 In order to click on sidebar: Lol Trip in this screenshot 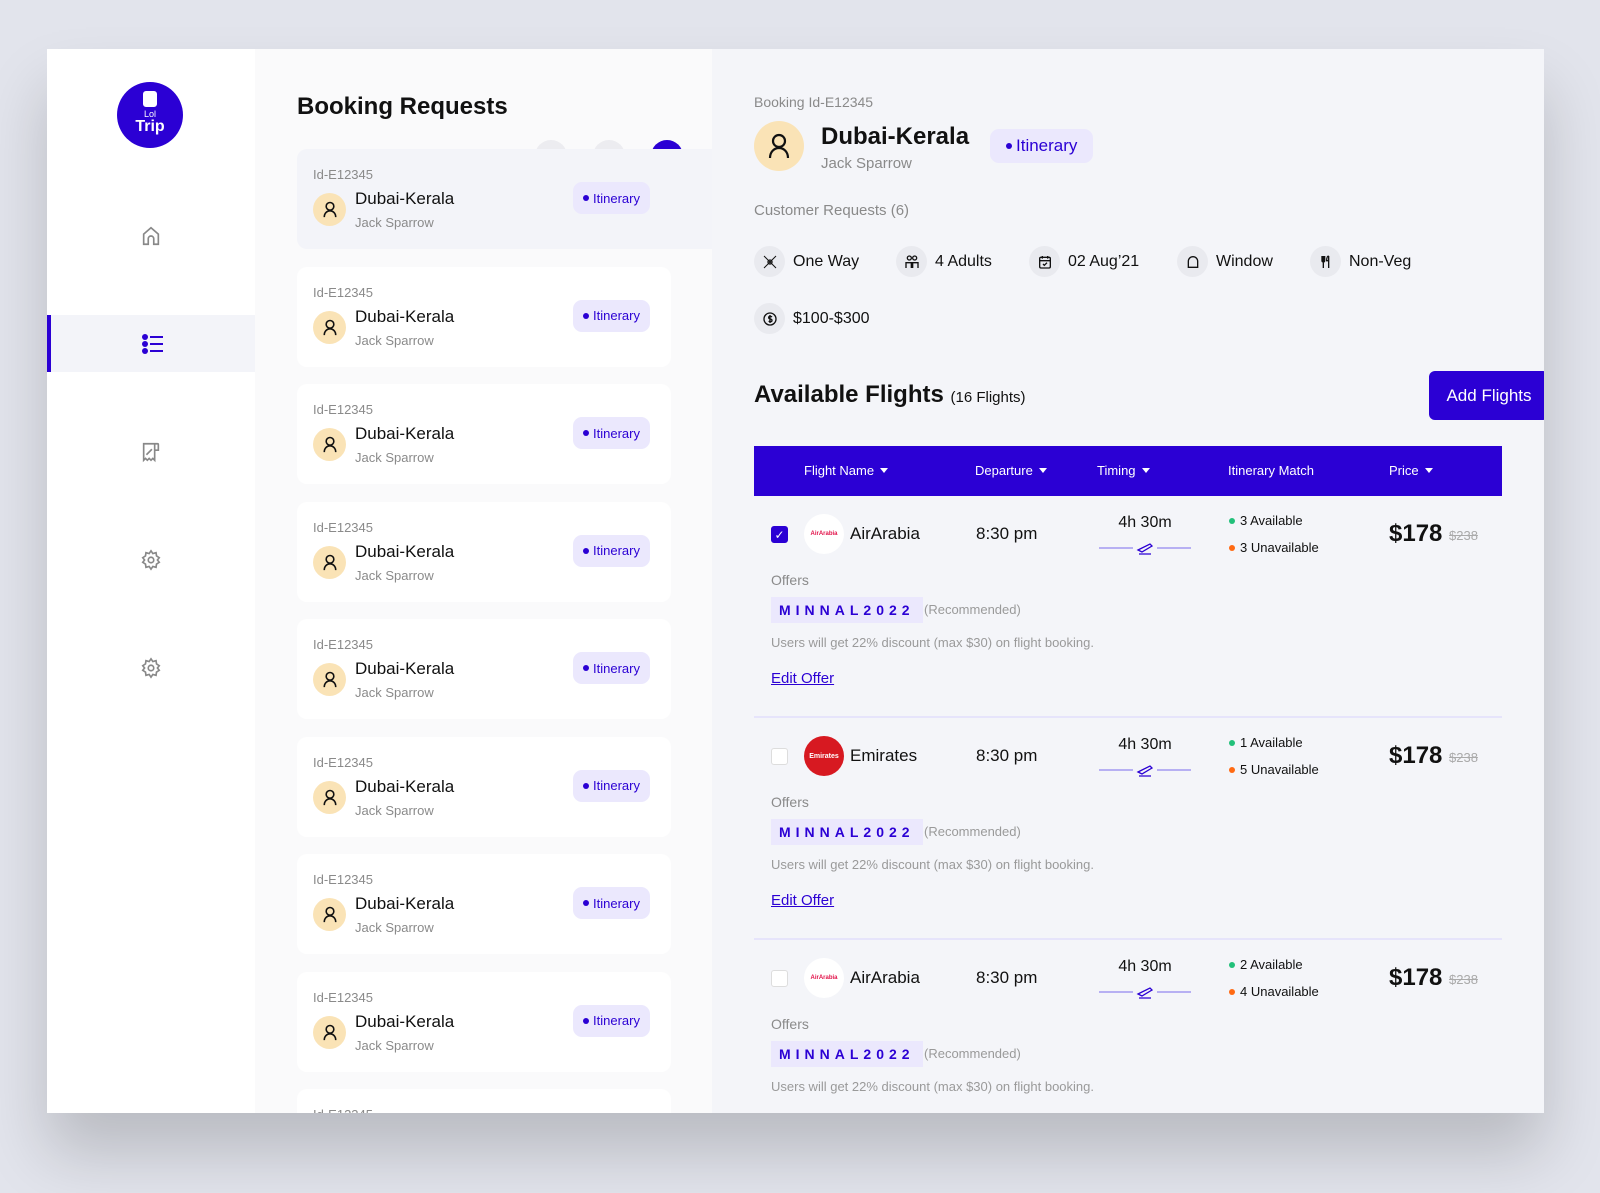, I will do `click(151, 581)`.